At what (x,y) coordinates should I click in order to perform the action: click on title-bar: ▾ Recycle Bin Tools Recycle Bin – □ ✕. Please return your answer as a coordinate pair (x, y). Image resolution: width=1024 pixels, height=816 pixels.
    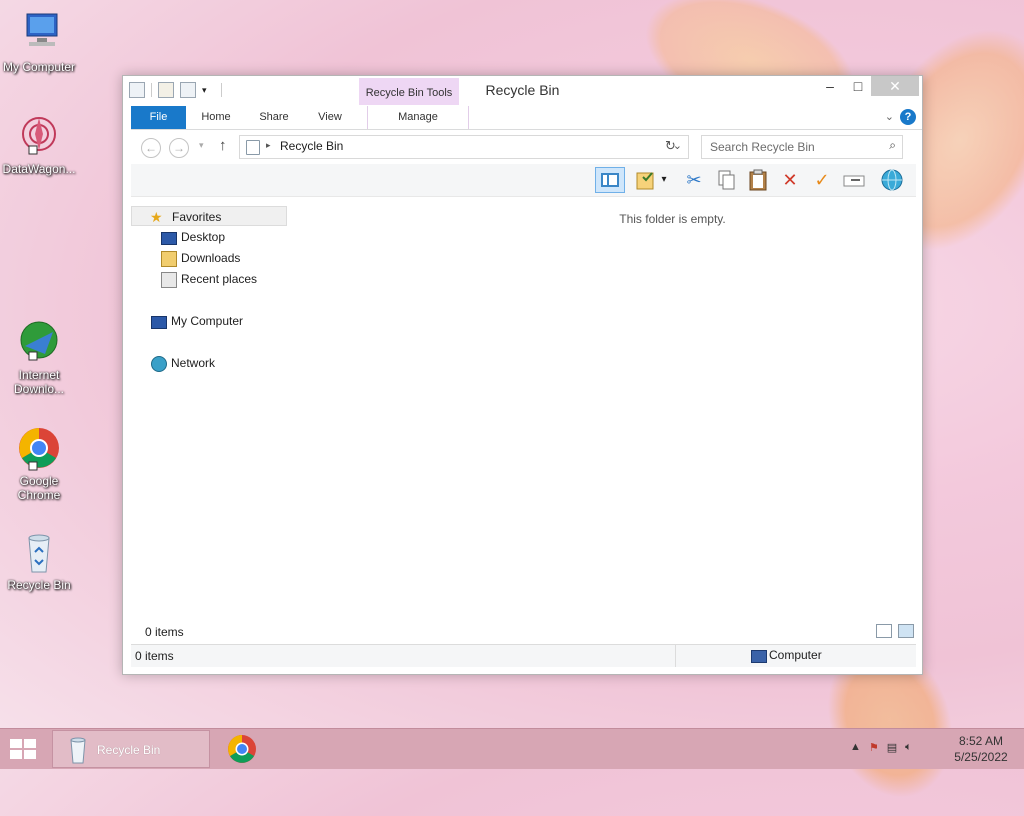
    Looking at the image, I should click on (522, 90).